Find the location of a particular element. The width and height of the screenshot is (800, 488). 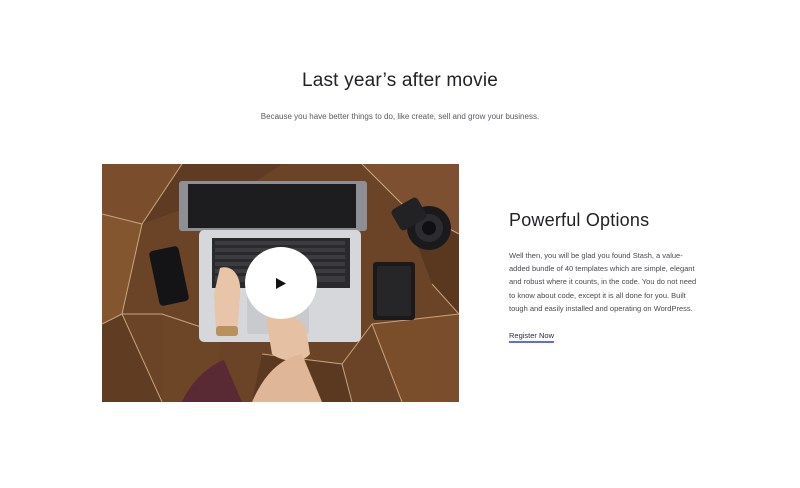

feature-title: Powerful Options is located at coordinates (579, 220).